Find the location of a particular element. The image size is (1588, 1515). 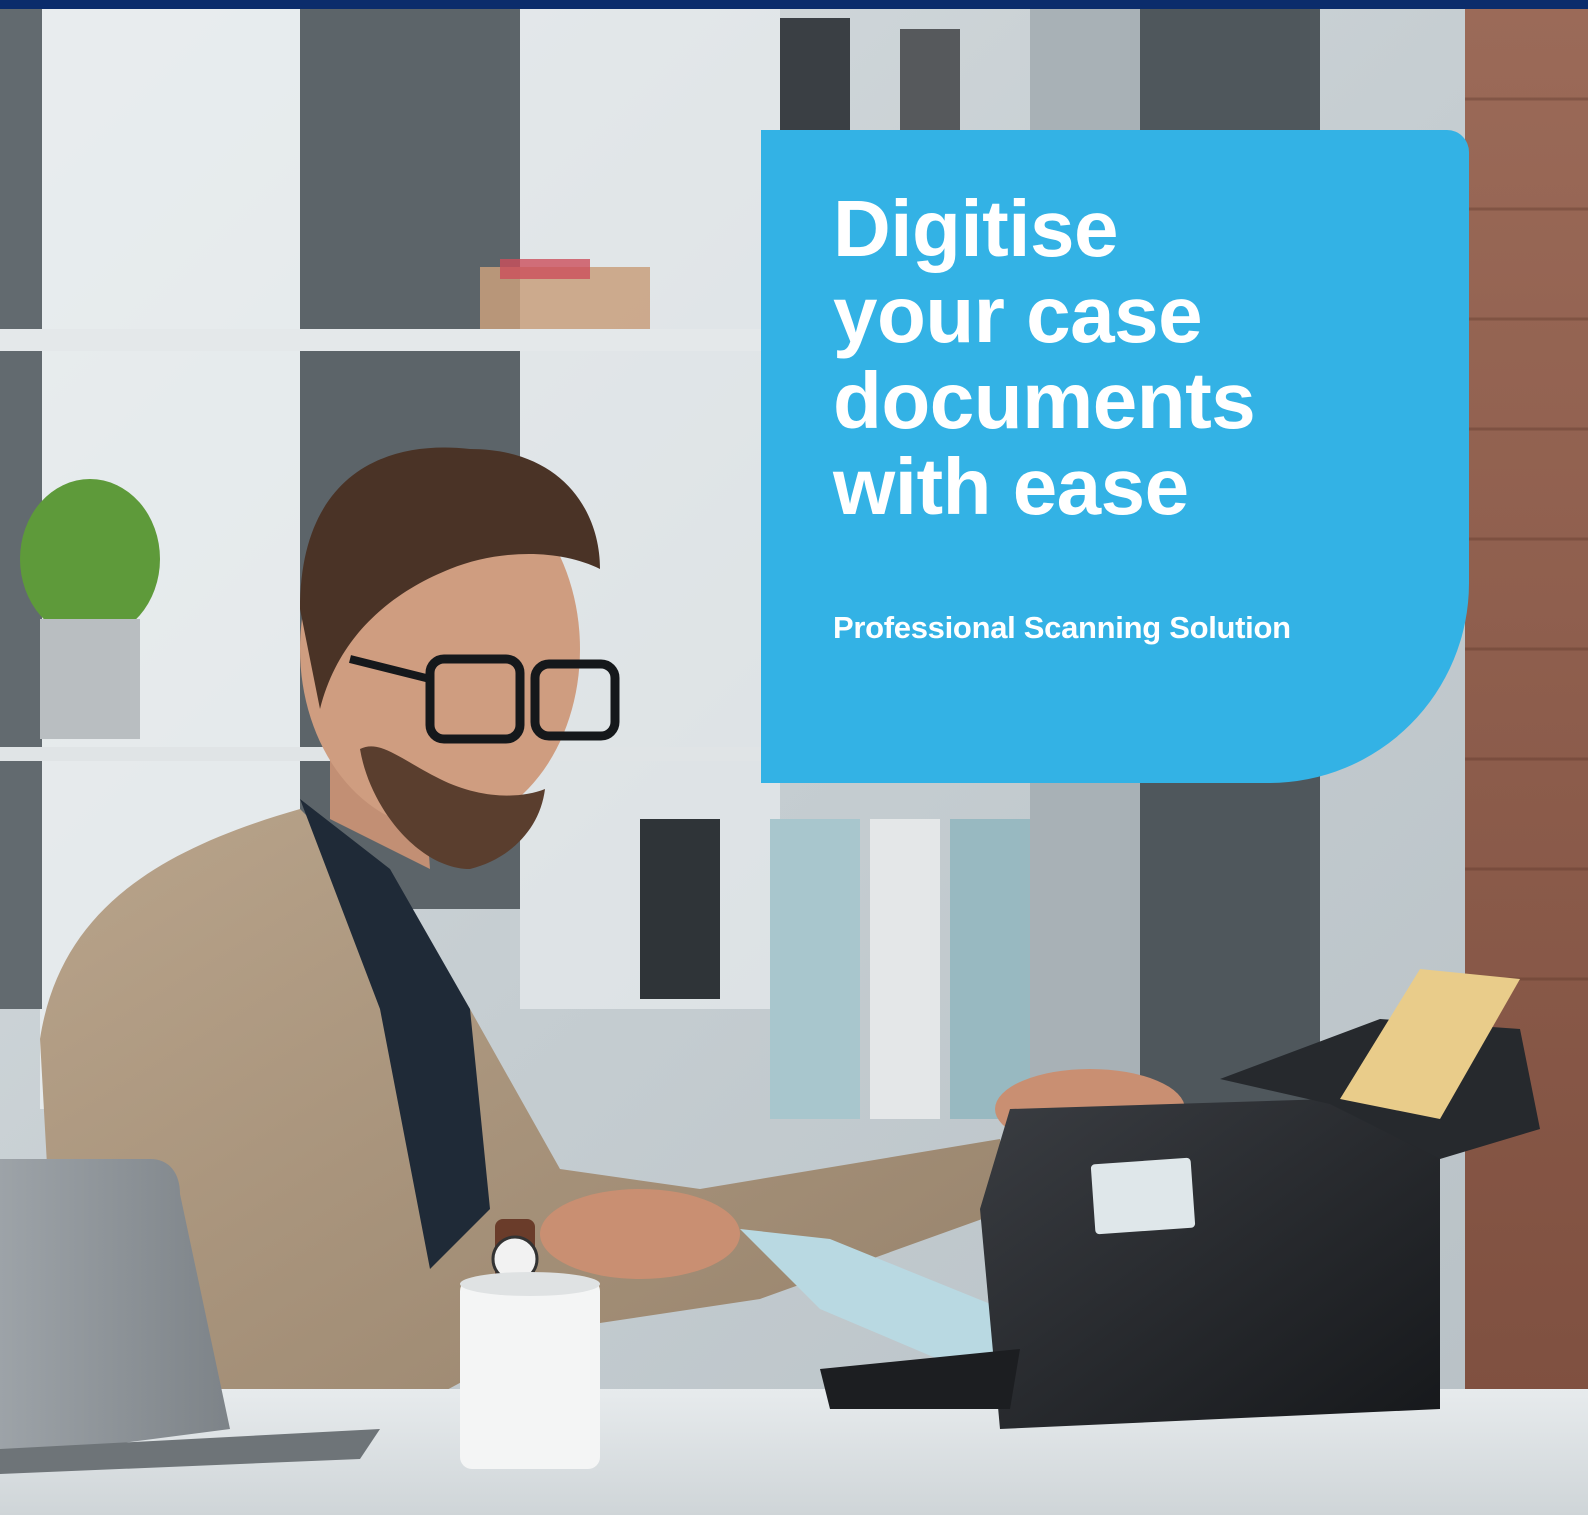

headline-line: Digitise is located at coordinates (975, 228).